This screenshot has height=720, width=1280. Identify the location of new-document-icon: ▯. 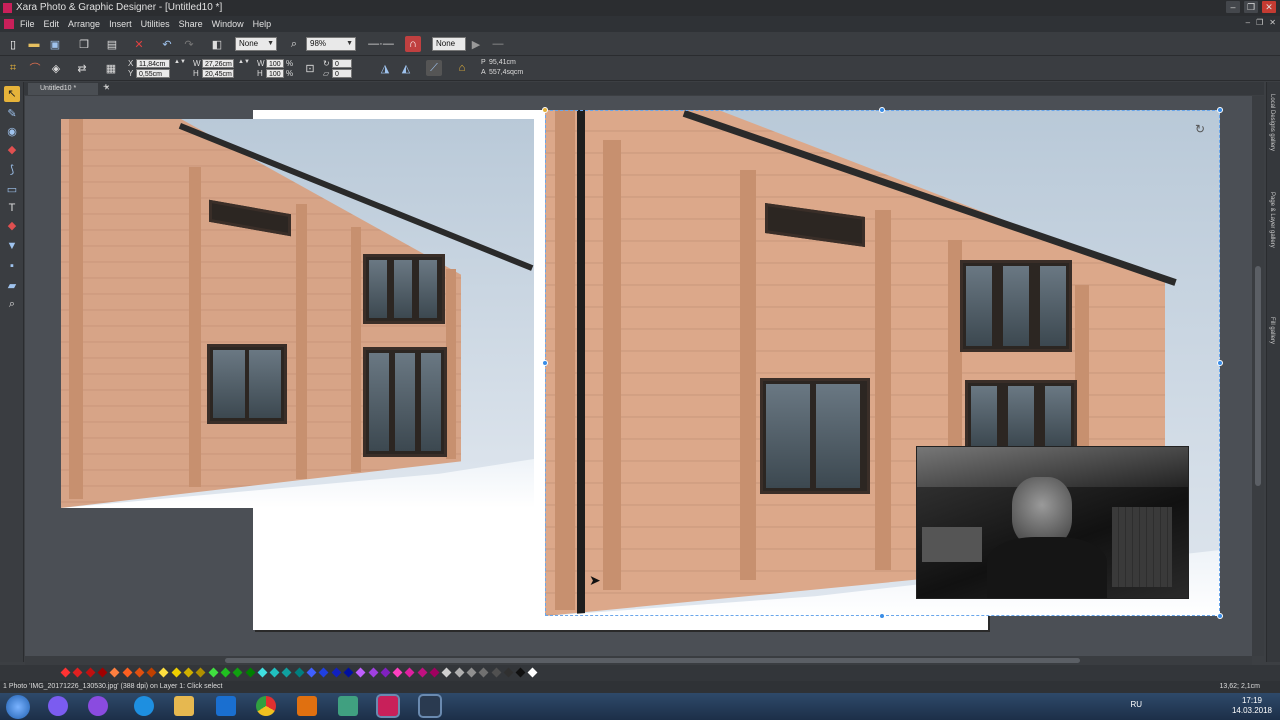
(13, 44).